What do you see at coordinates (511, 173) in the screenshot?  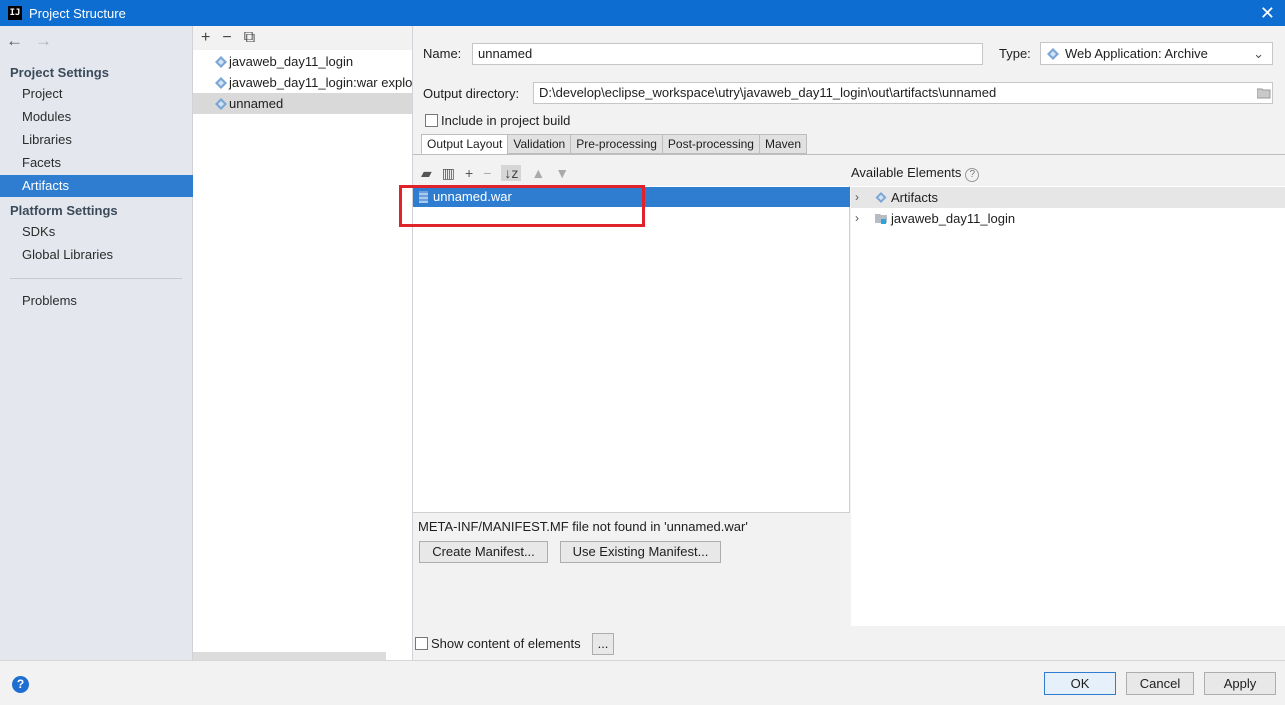 I see `sort-elements-icon: ↓z` at bounding box center [511, 173].